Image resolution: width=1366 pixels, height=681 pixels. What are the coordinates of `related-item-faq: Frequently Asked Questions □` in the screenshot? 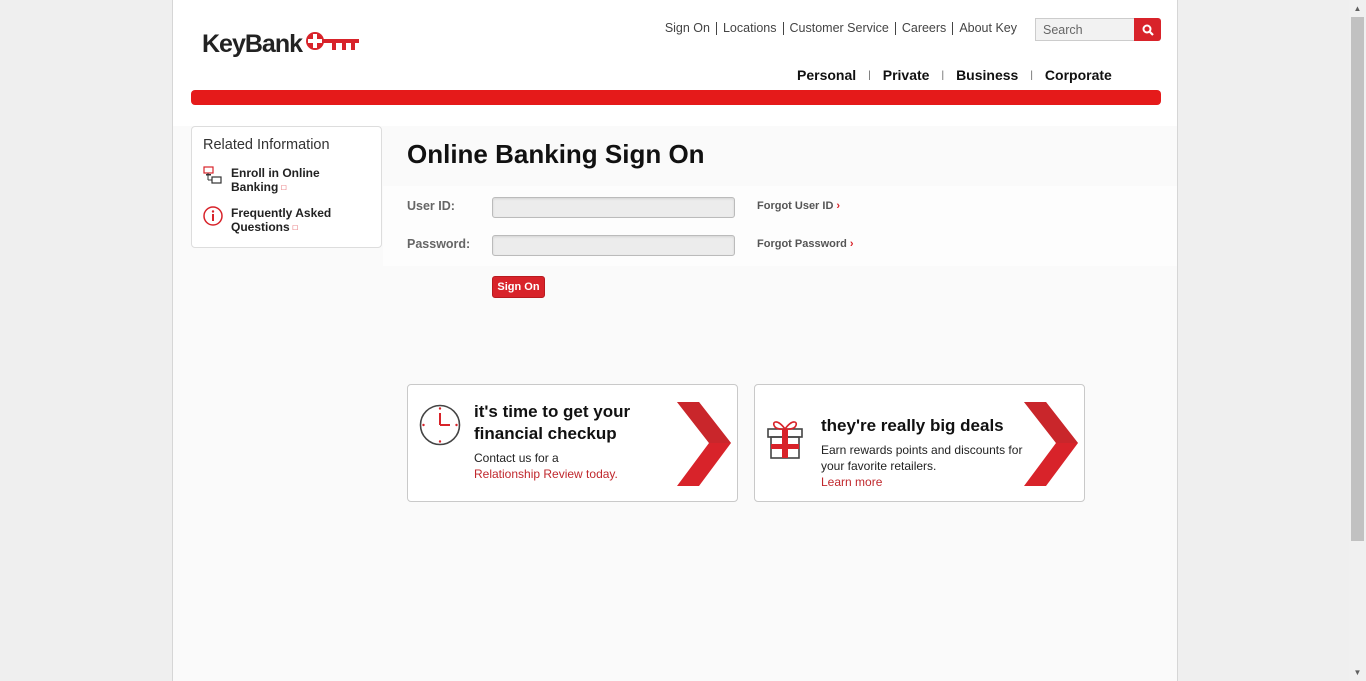 It's located at (272, 220).